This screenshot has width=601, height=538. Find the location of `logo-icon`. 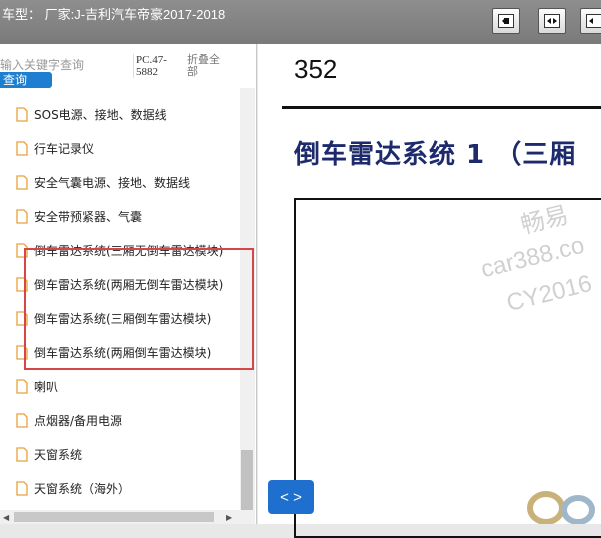

logo-icon is located at coordinates (561, 507).